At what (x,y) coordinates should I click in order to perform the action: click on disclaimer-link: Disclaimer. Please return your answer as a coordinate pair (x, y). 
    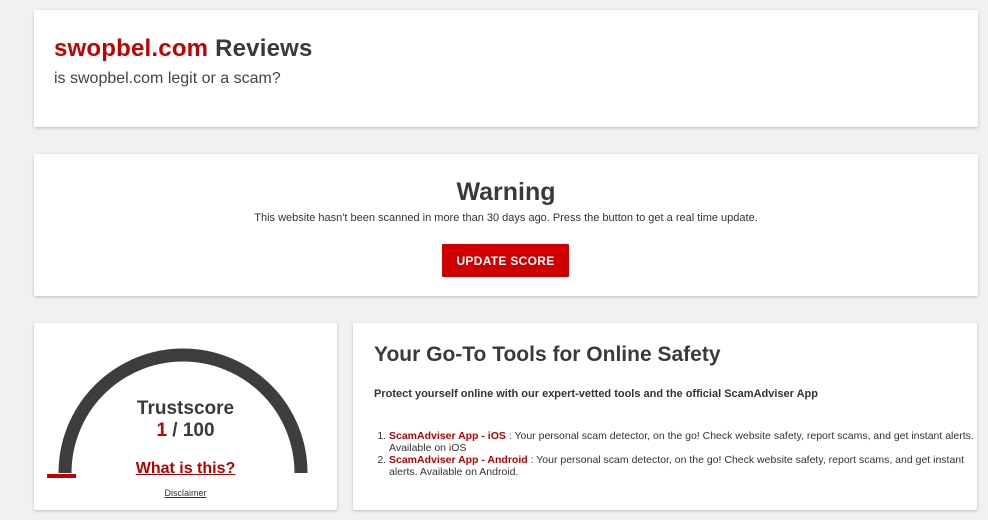
    Looking at the image, I should click on (185, 493).